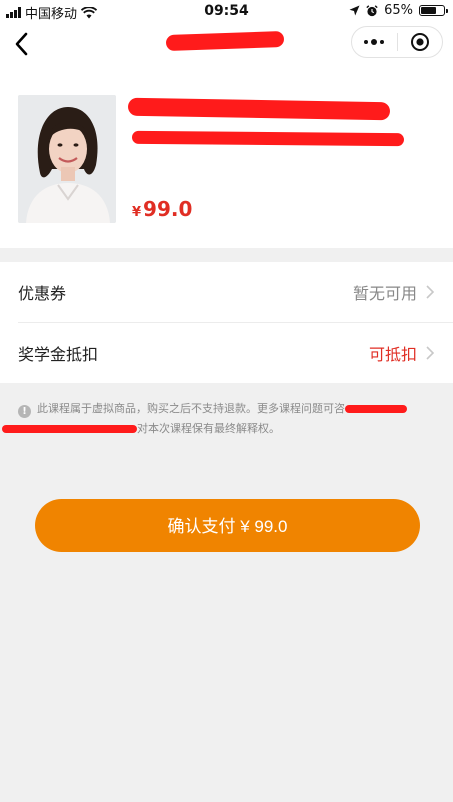 Image resolution: width=453 pixels, height=802 pixels. What do you see at coordinates (433, 10) in the screenshot?
I see `battery-icon` at bounding box center [433, 10].